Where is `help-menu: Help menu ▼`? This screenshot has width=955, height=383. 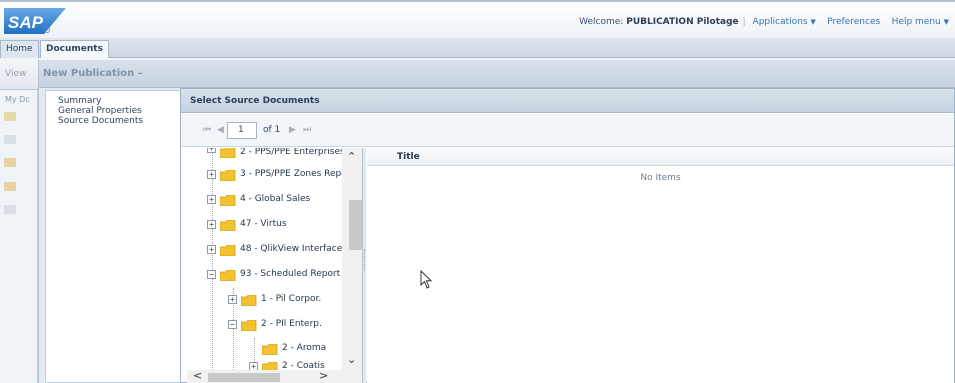 help-menu: Help menu ▼ is located at coordinates (920, 22).